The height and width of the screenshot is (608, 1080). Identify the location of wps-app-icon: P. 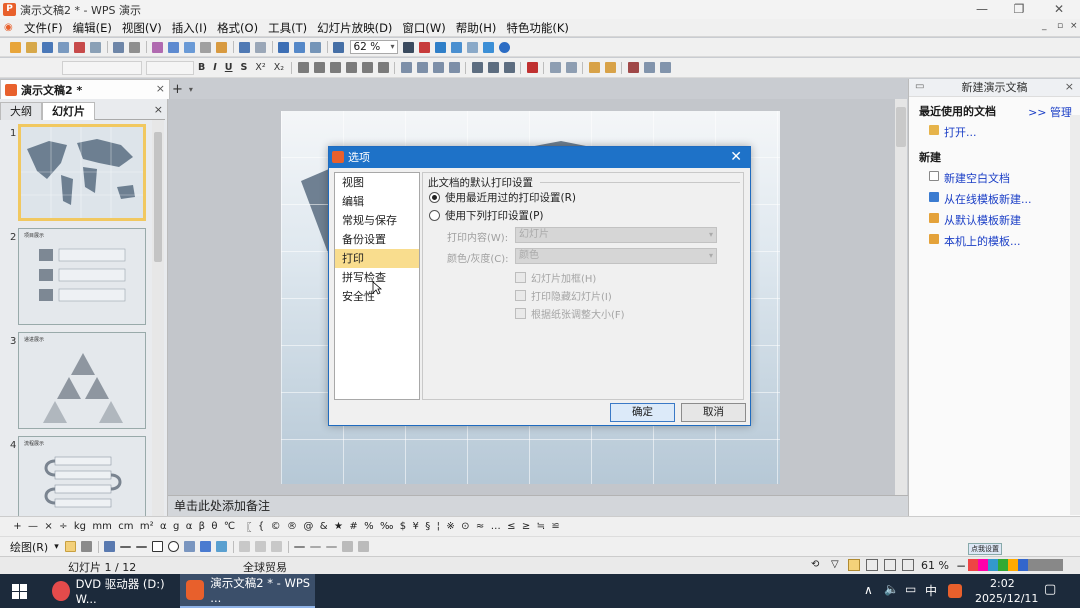
(9, 9).